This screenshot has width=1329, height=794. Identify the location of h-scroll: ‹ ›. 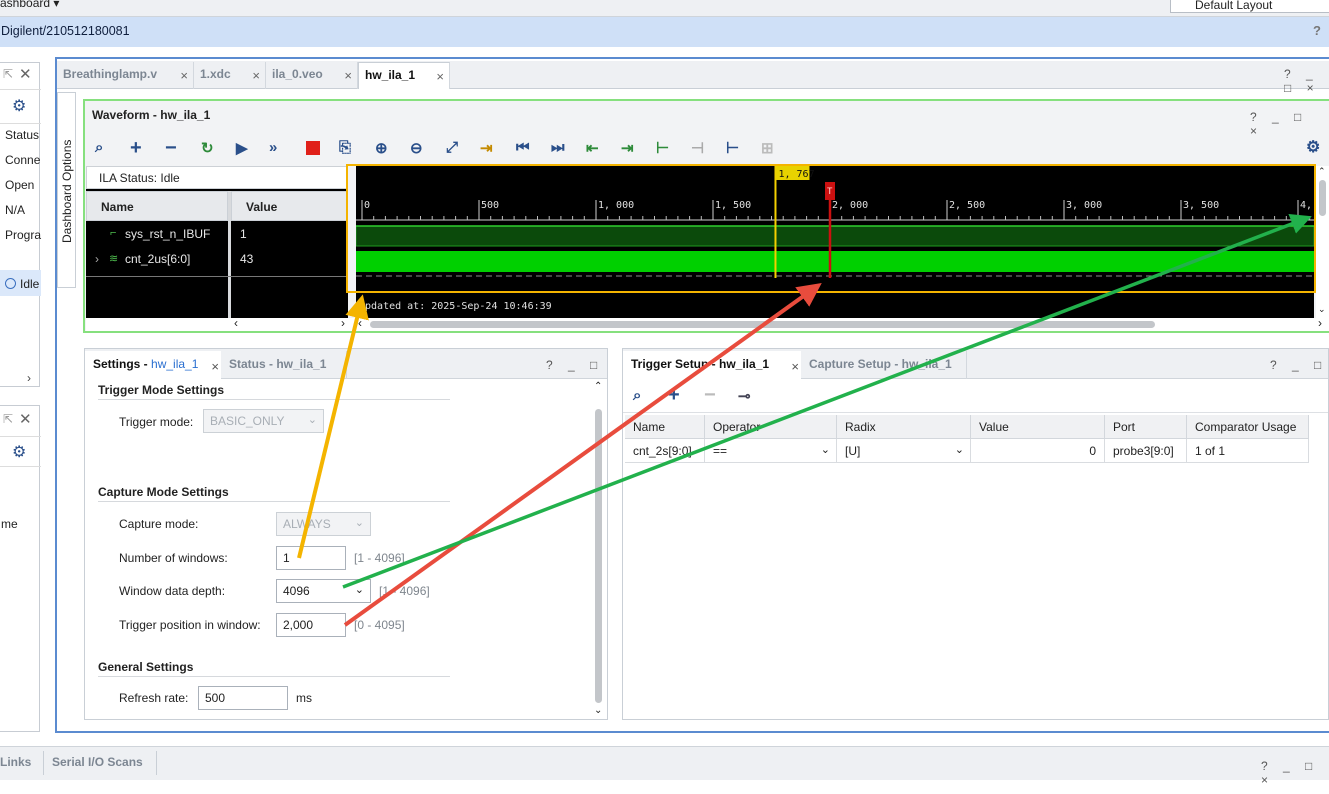
(842, 323).